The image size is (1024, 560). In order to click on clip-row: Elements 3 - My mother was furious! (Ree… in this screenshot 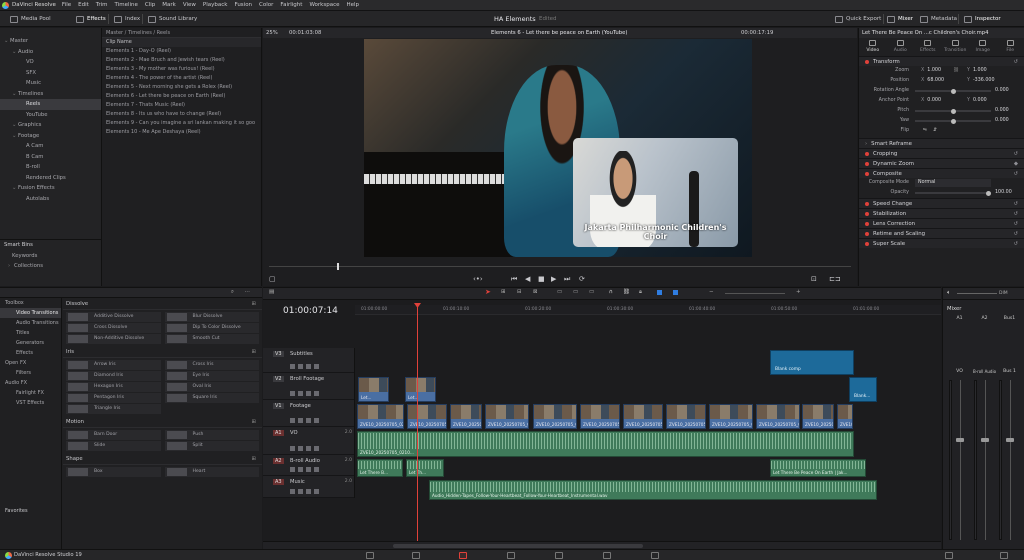, I will do `click(181, 69)`.